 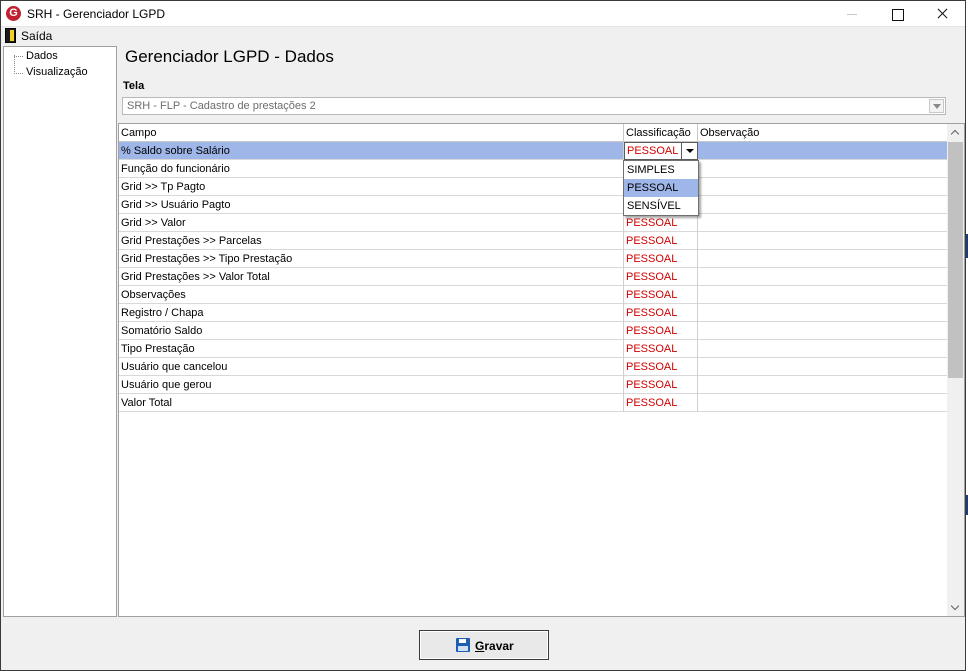 I want to click on tree-item-dados: Dados, so click(x=42, y=56).